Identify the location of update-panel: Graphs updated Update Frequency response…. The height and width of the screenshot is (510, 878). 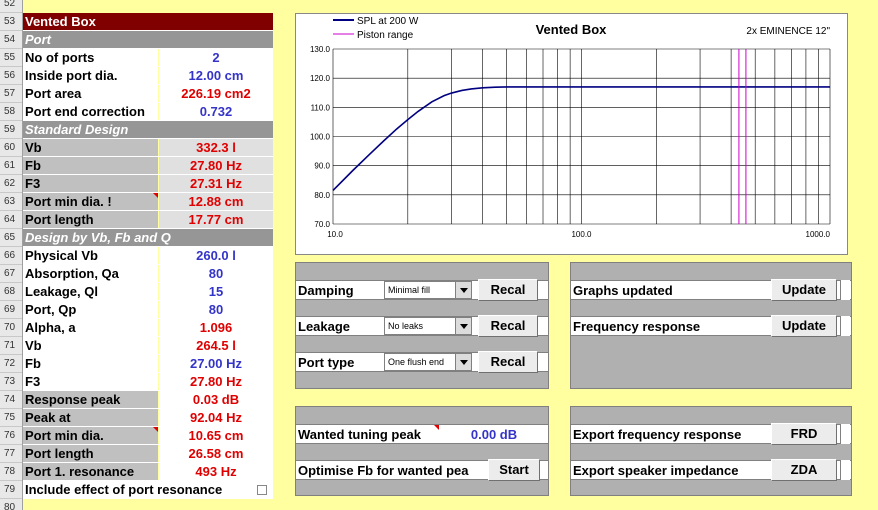
(711, 325).